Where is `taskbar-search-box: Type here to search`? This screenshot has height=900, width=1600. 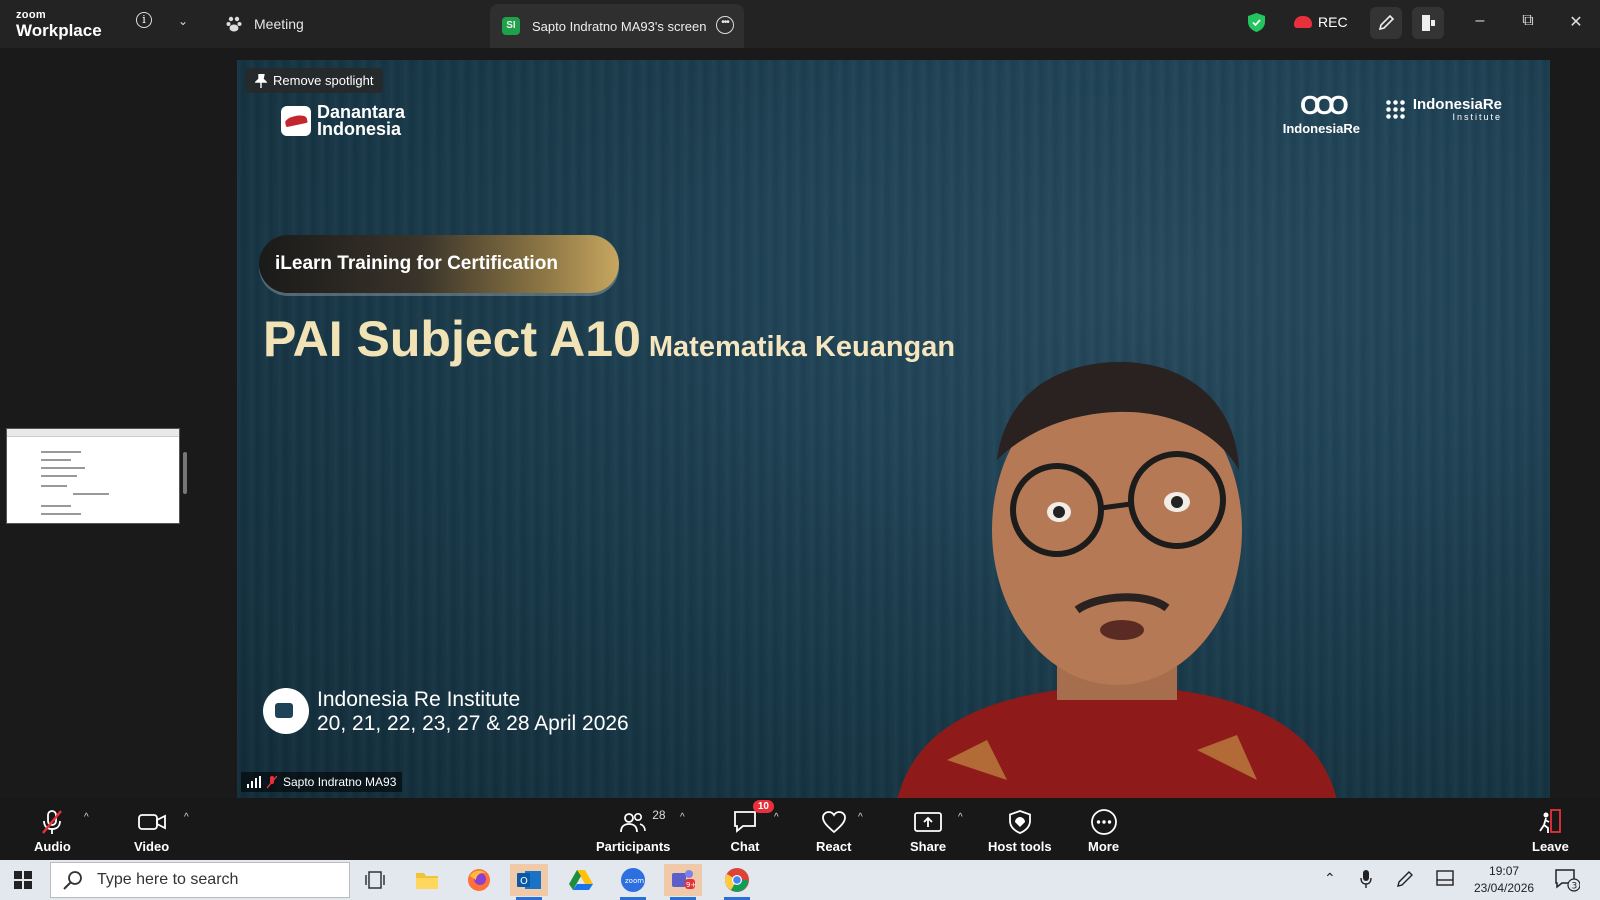 taskbar-search-box: Type here to search is located at coordinates (200, 880).